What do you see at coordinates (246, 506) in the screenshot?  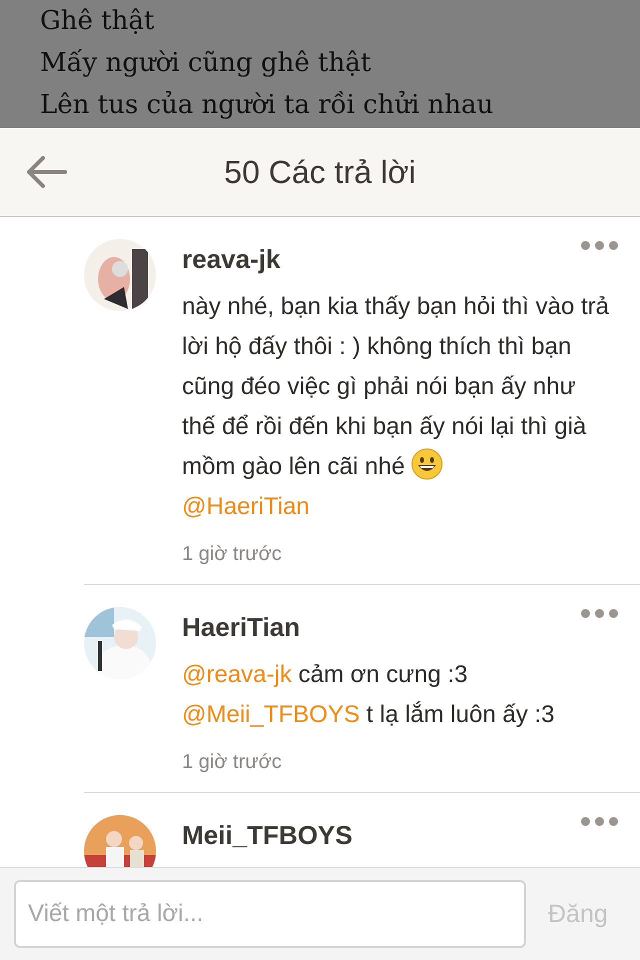 I see `mention-link: @HaeriTian` at bounding box center [246, 506].